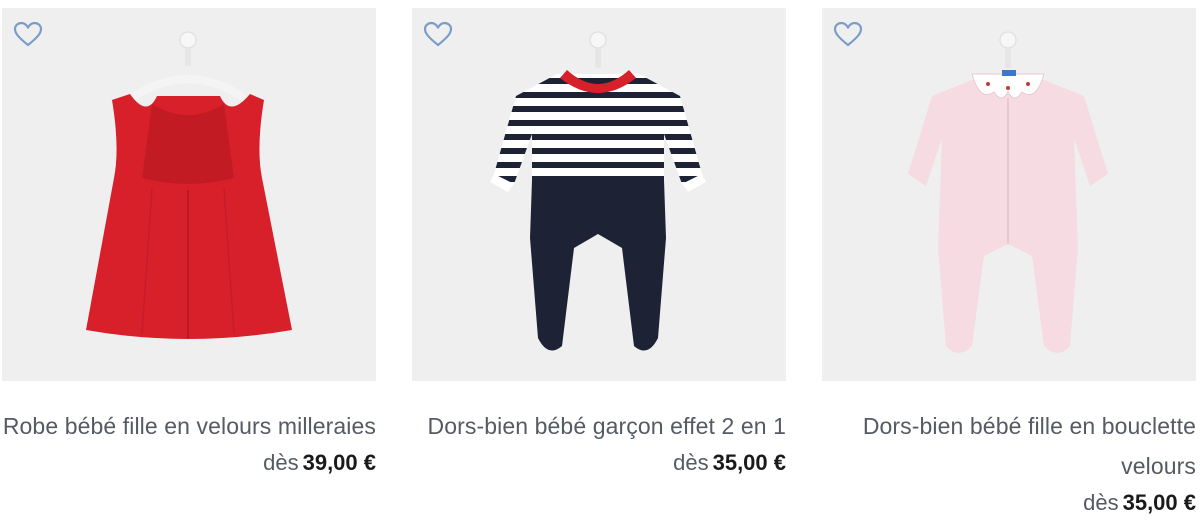 The height and width of the screenshot is (524, 1200). Describe the element at coordinates (339, 462) in the screenshot. I see `price-amount: 39,00 €` at that location.